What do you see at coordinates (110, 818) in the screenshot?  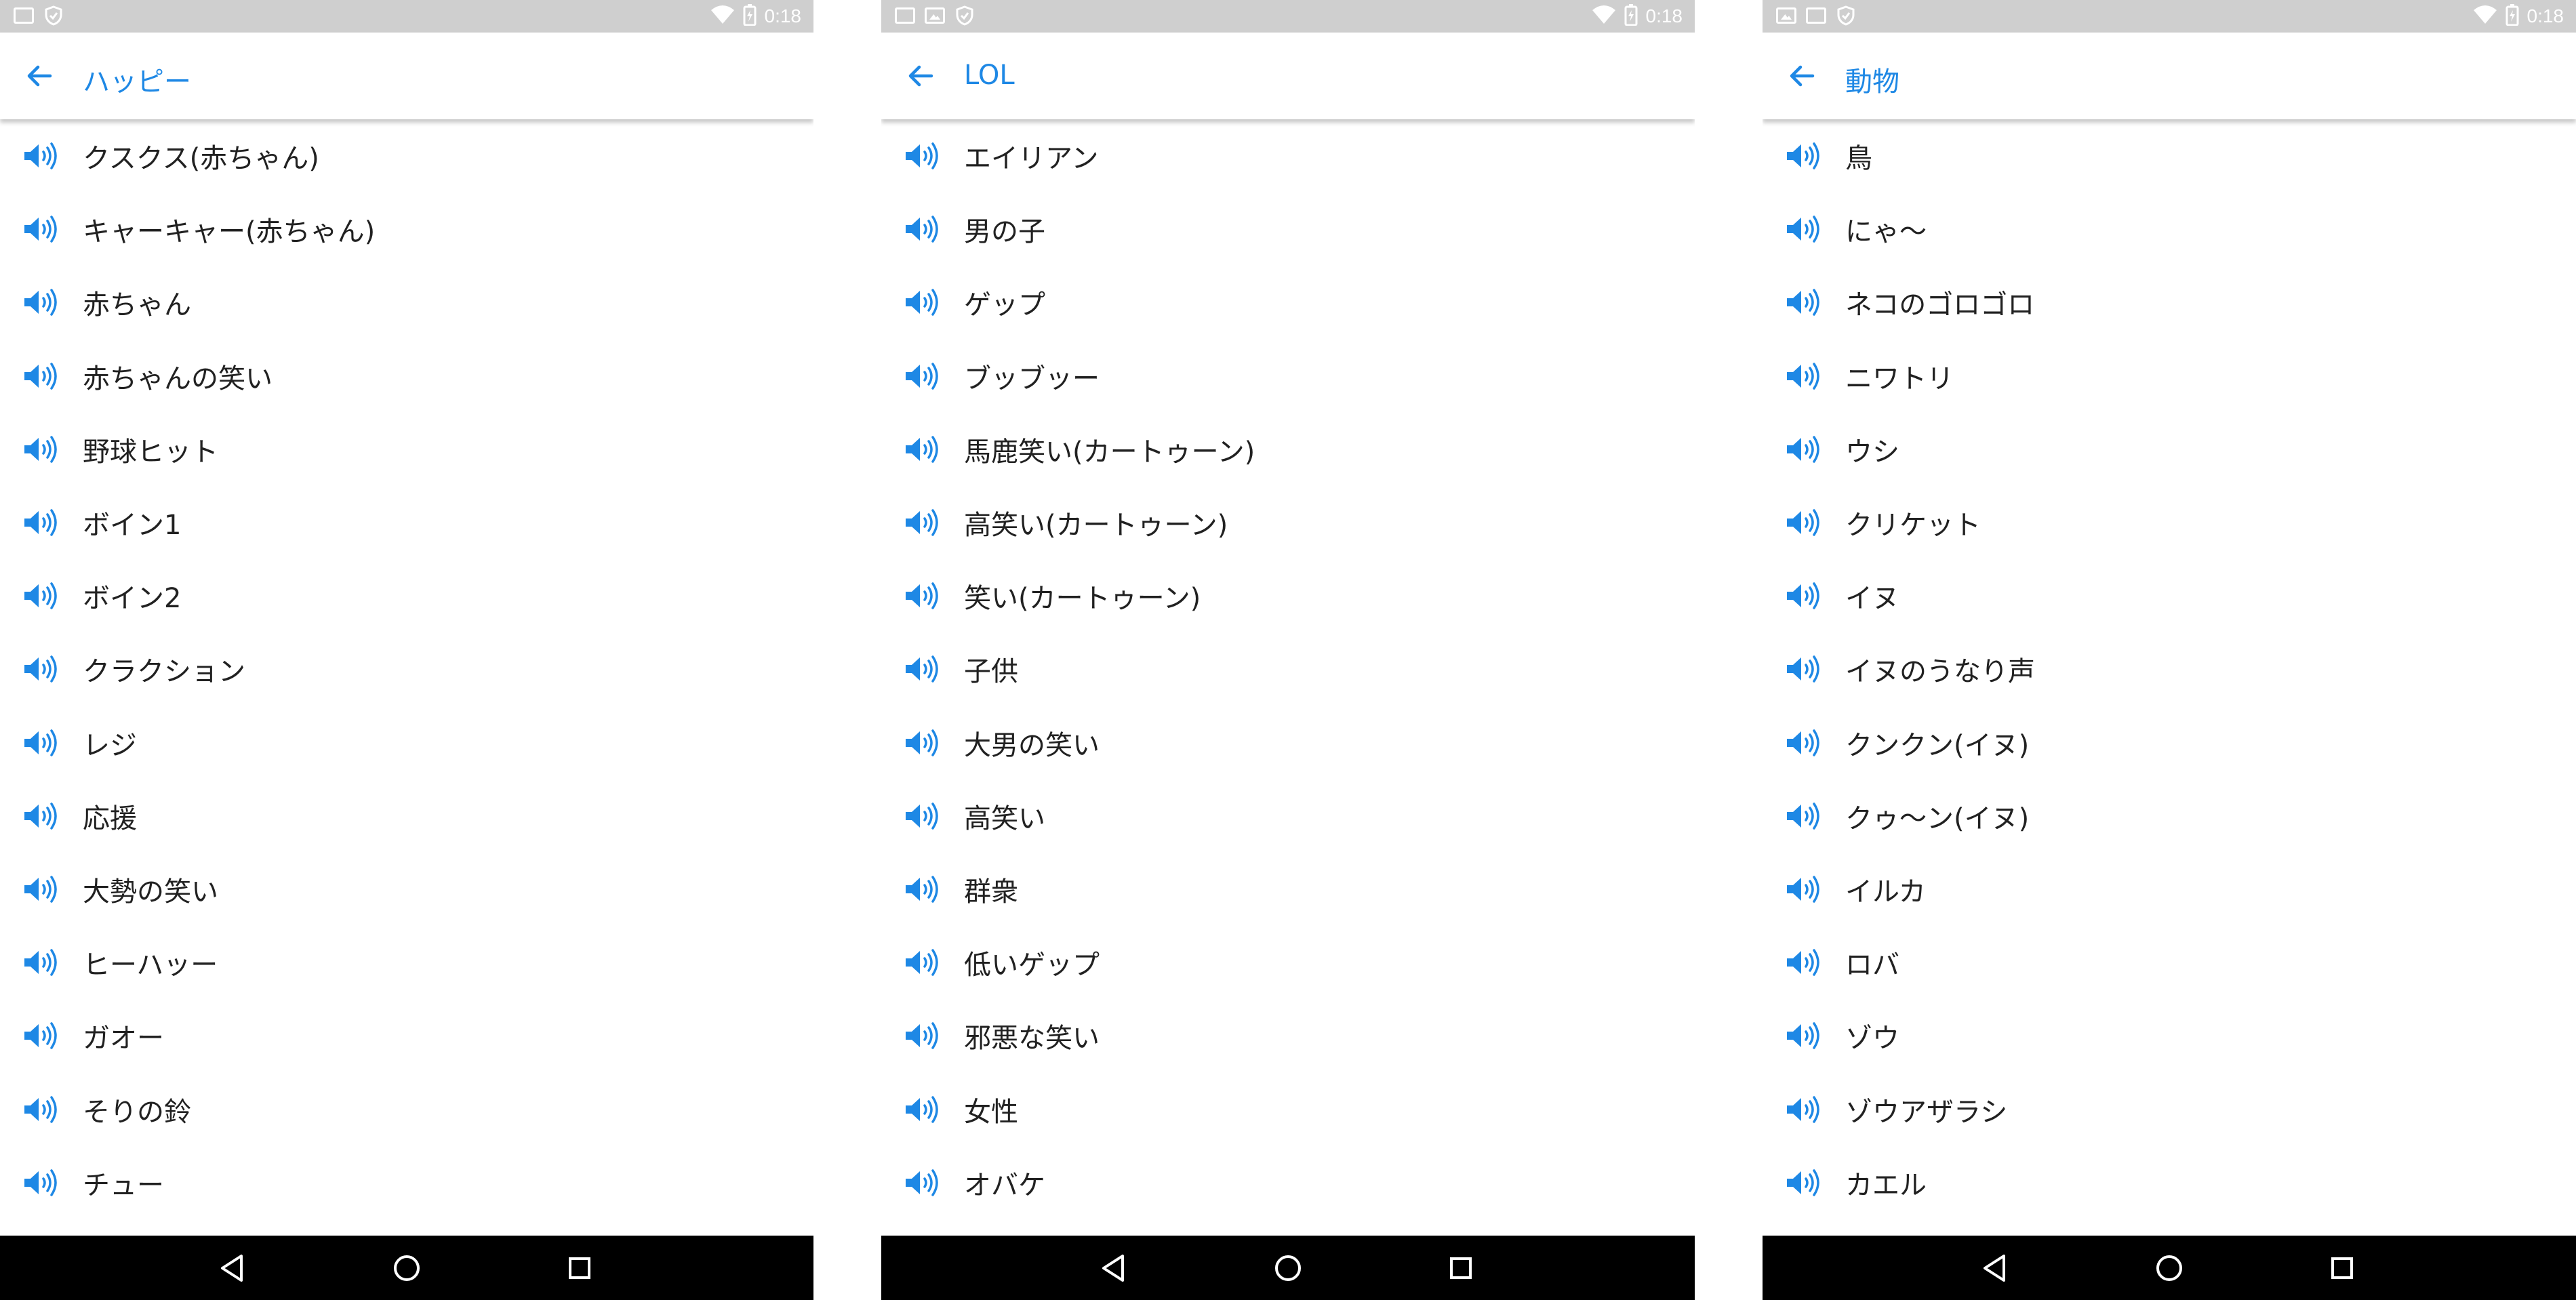 I see `sound-label: 応援` at bounding box center [110, 818].